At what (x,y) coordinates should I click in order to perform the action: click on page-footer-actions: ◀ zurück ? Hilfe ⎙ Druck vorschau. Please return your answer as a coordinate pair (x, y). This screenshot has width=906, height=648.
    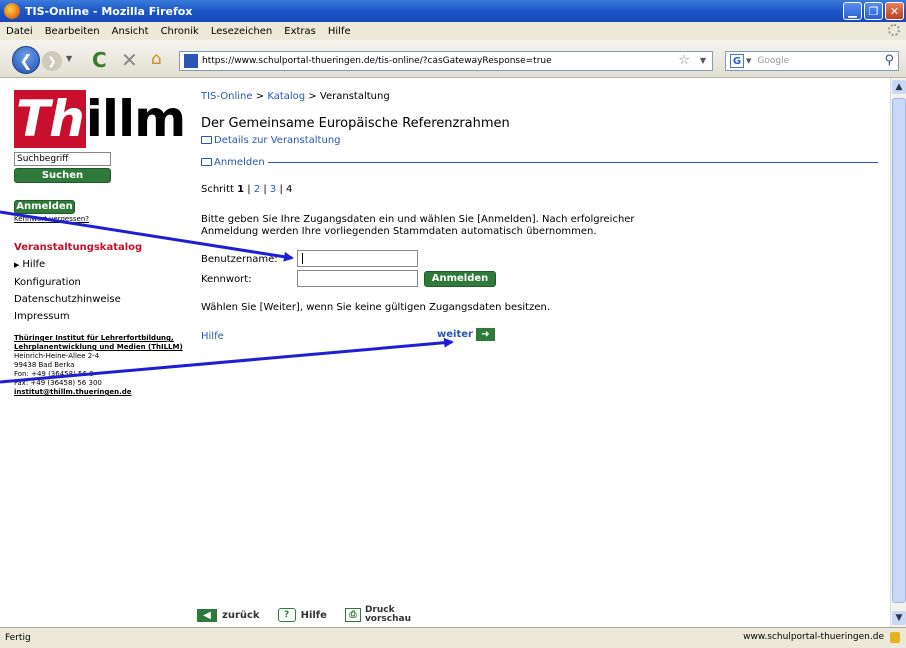
    Looking at the image, I should click on (313, 615).